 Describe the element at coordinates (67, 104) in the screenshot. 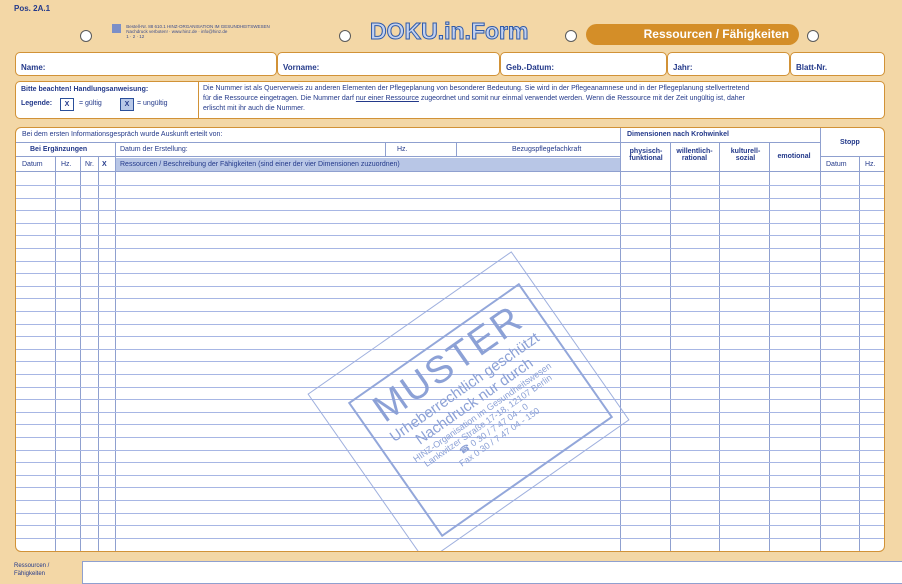

I see `legend-valid-box: X` at that location.